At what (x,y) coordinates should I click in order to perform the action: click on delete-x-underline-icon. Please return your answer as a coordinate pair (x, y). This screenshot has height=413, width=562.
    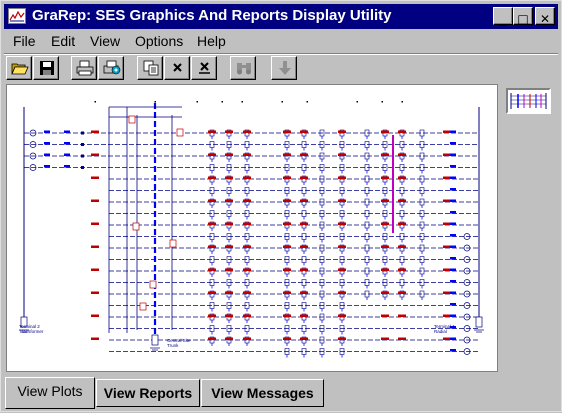
    Looking at the image, I should click on (204, 68).